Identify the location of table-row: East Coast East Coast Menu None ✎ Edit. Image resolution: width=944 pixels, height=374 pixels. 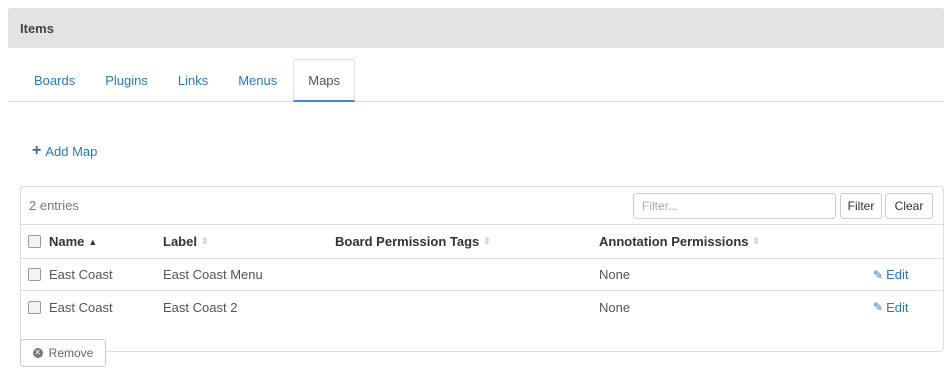
(482, 275).